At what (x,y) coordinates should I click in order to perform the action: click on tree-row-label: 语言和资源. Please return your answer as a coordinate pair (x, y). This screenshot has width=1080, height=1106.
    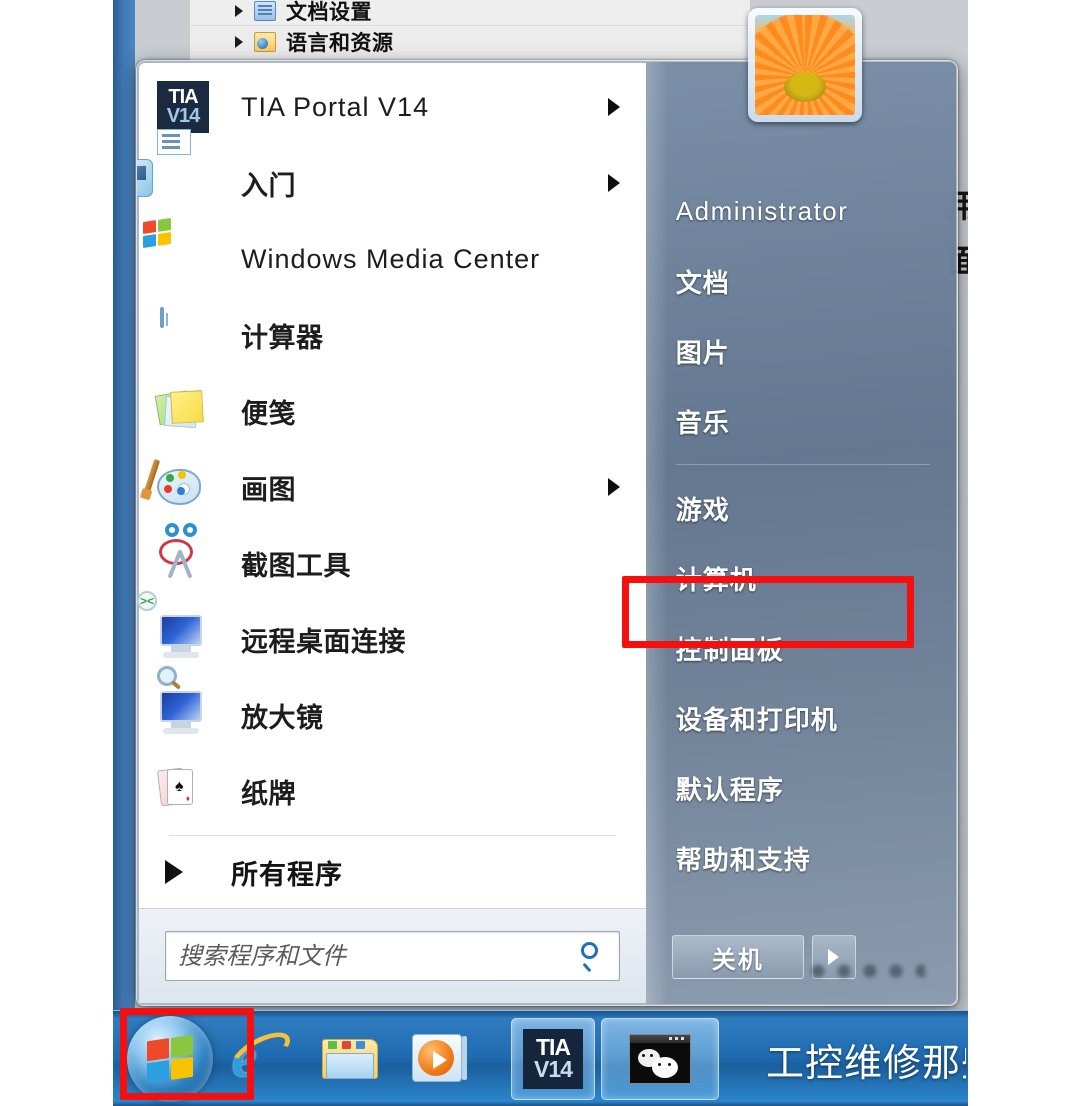
    Looking at the image, I should click on (340, 43).